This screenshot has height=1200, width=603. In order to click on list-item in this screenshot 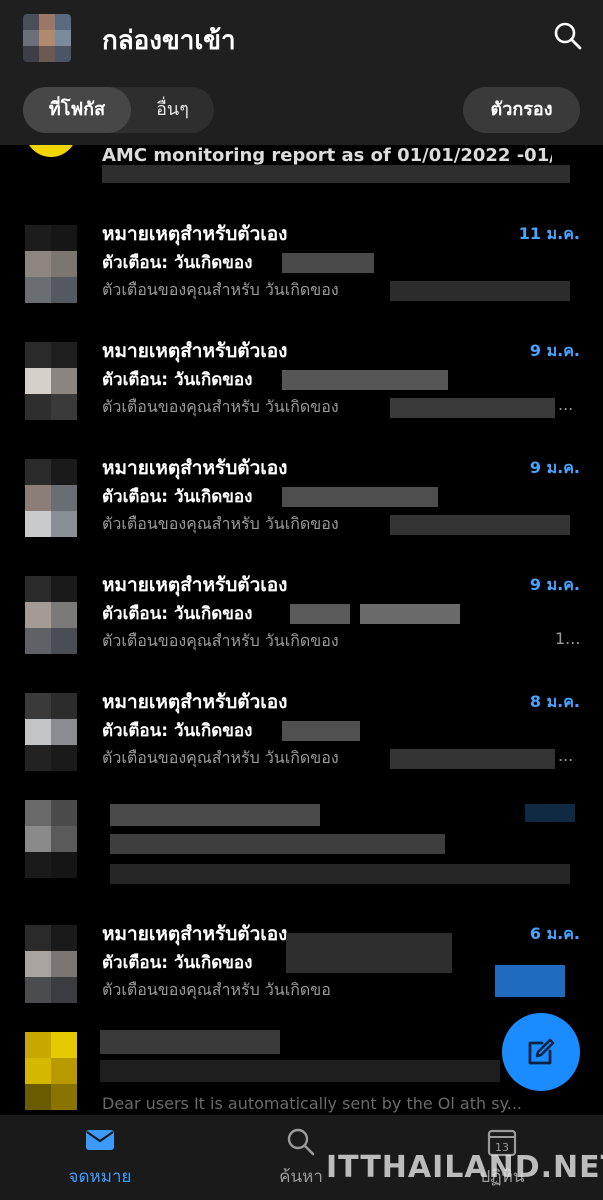, I will do `click(301, 848)`.